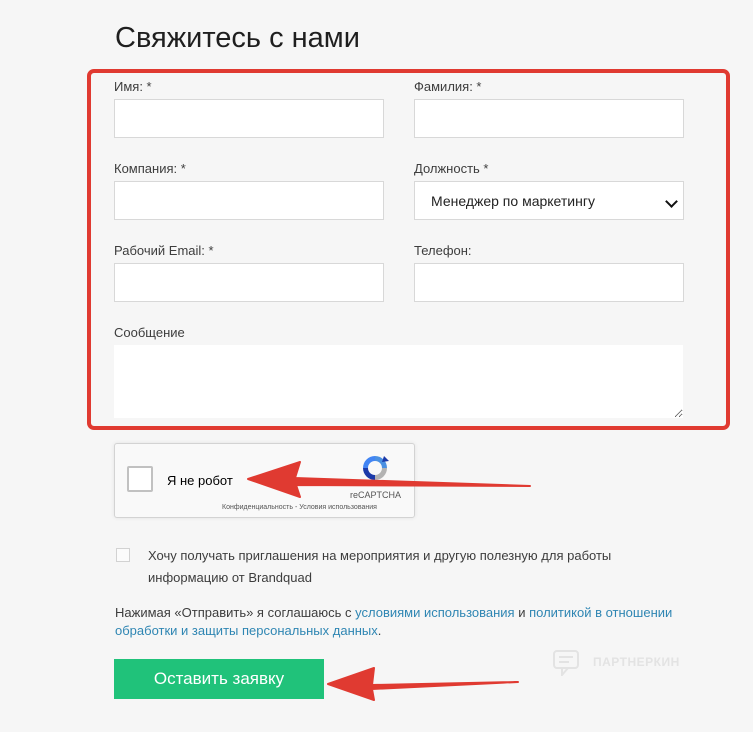 This screenshot has height=732, width=753. What do you see at coordinates (671, 201) in the screenshot?
I see `chevron-down-icon` at bounding box center [671, 201].